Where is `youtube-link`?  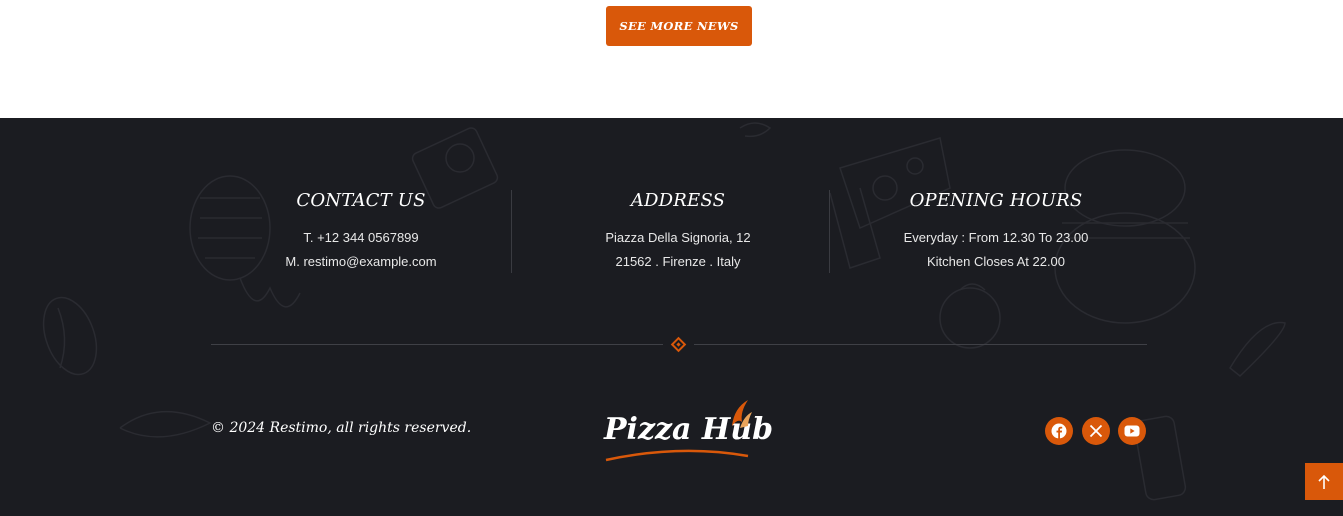 youtube-link is located at coordinates (1132, 431).